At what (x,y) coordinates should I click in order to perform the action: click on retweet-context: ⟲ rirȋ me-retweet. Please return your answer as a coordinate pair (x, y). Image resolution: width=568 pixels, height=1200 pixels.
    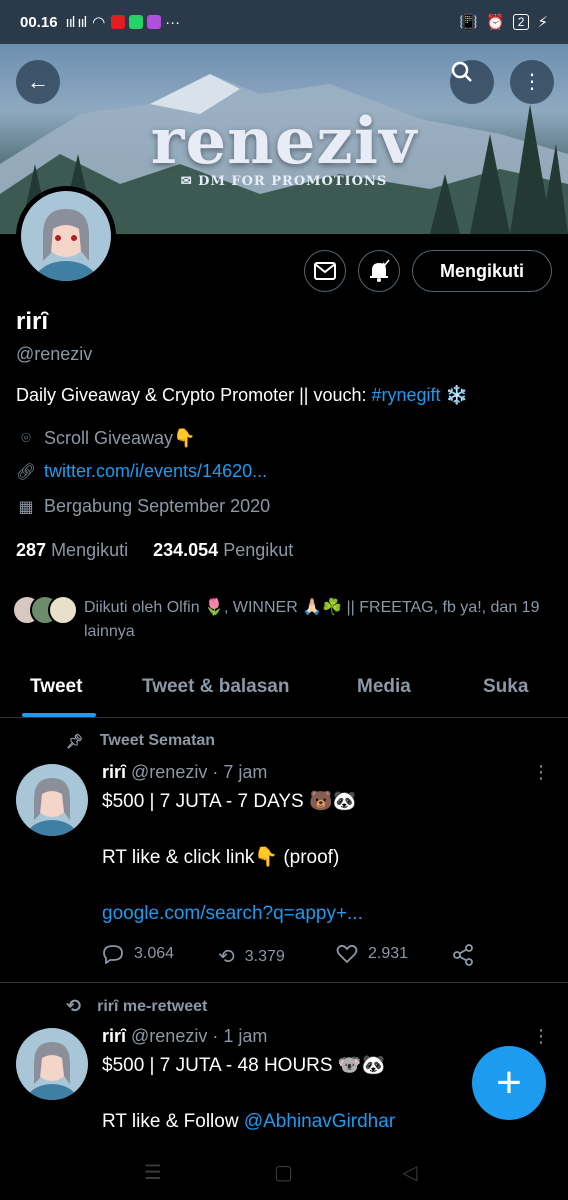
    Looking at the image, I should click on (136, 1006).